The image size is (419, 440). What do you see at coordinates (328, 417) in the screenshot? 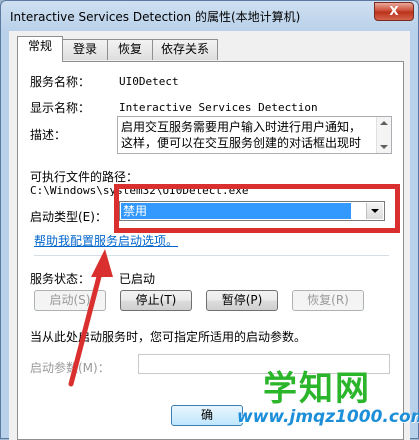
I see `watermark-sub: www.jmqz1000.com` at bounding box center [328, 417].